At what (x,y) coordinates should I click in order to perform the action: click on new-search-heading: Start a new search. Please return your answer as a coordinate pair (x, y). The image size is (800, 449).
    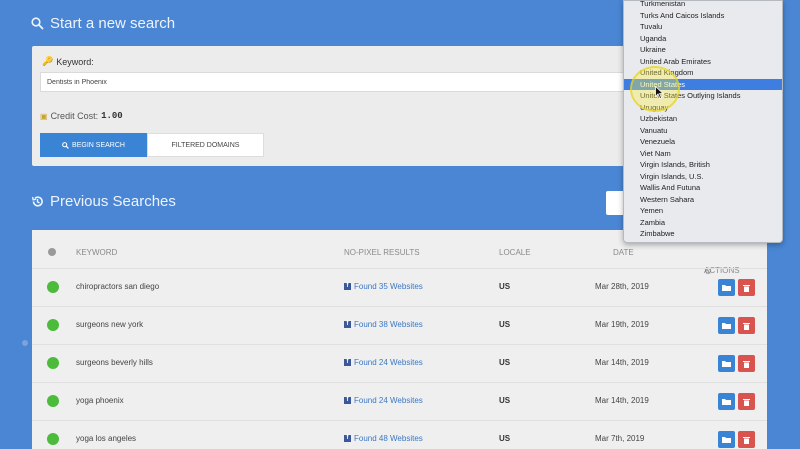
    Looking at the image, I should click on (103, 23).